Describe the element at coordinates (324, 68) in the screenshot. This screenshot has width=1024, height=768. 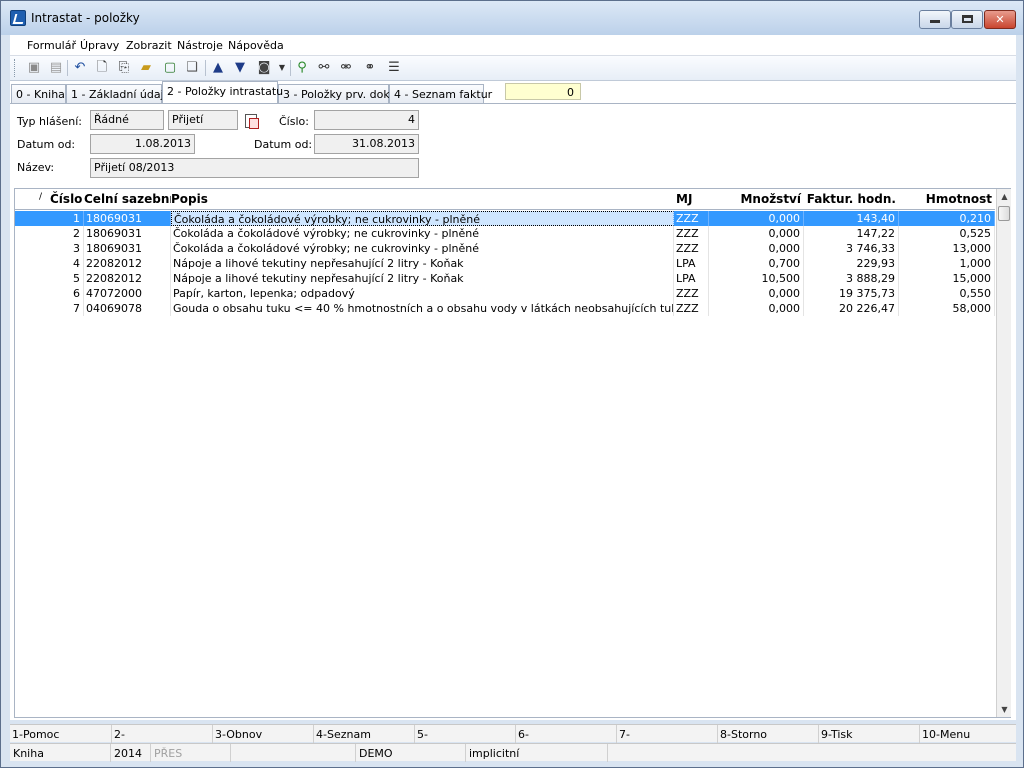
I see `binoculars-icon: ⚯` at that location.